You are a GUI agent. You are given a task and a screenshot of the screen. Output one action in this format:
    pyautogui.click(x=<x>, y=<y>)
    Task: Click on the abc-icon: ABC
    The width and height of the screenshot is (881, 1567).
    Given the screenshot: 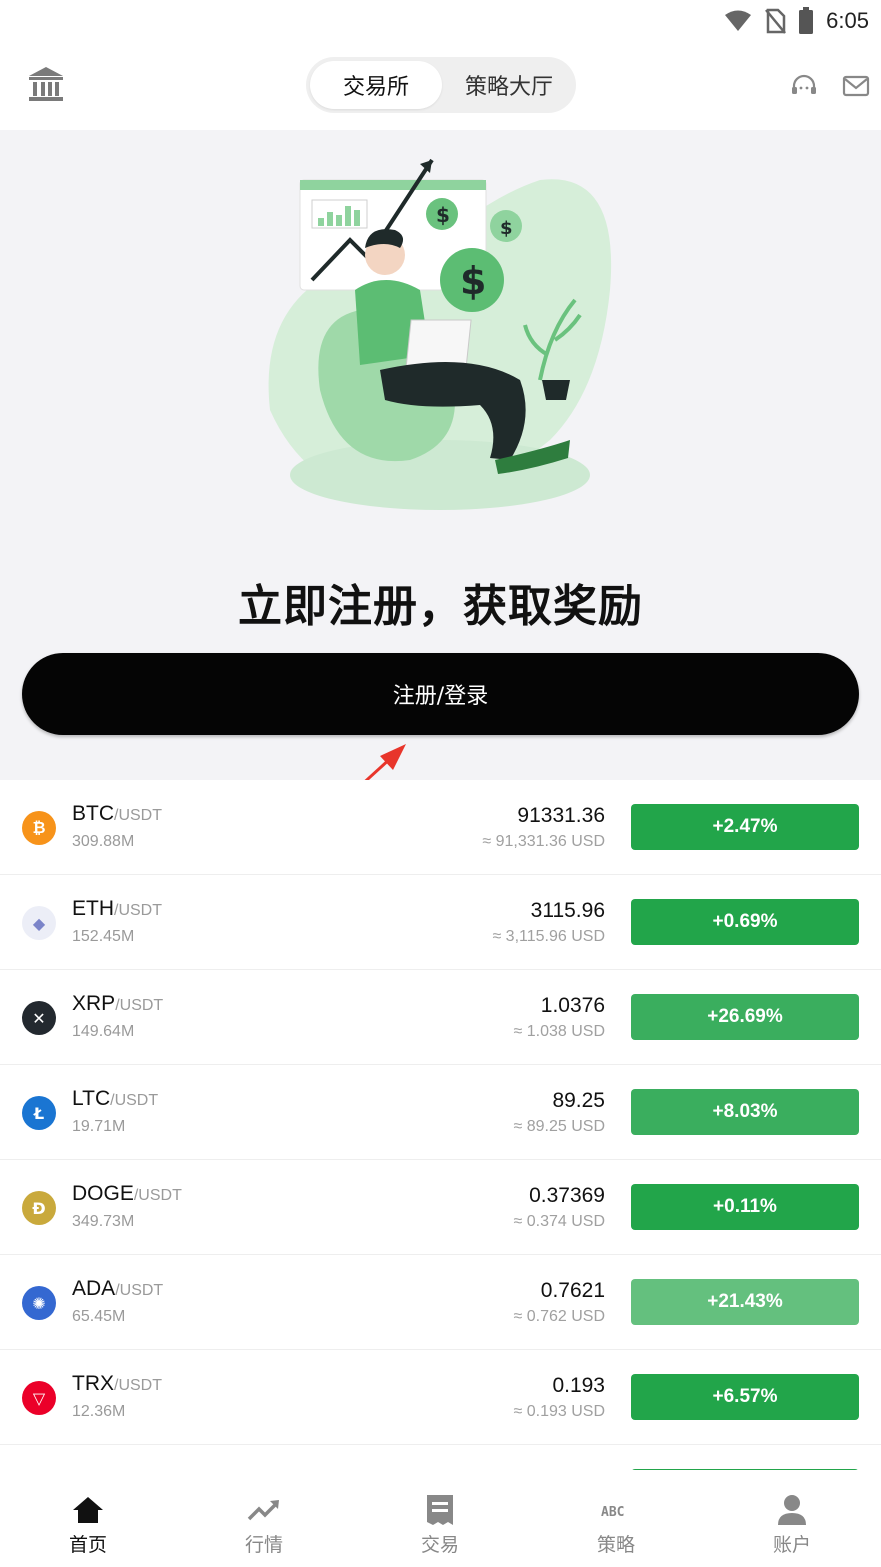 What is the action you would take?
    pyautogui.click(x=616, y=1510)
    